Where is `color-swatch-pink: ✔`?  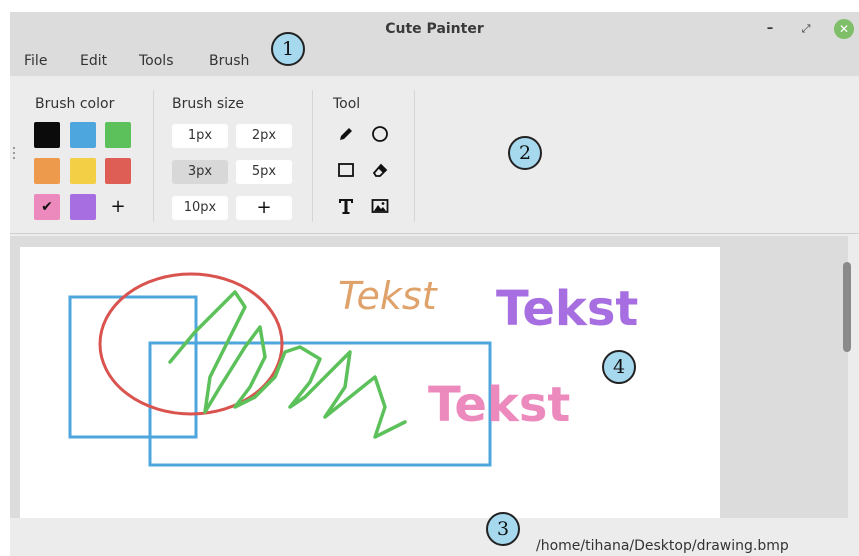 color-swatch-pink: ✔ is located at coordinates (47, 207).